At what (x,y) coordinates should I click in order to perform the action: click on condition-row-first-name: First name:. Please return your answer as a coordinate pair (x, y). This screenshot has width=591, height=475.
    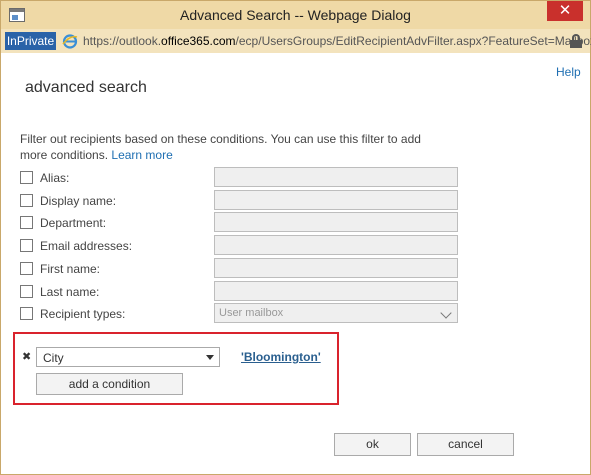
    Looking at the image, I should click on (240, 268).